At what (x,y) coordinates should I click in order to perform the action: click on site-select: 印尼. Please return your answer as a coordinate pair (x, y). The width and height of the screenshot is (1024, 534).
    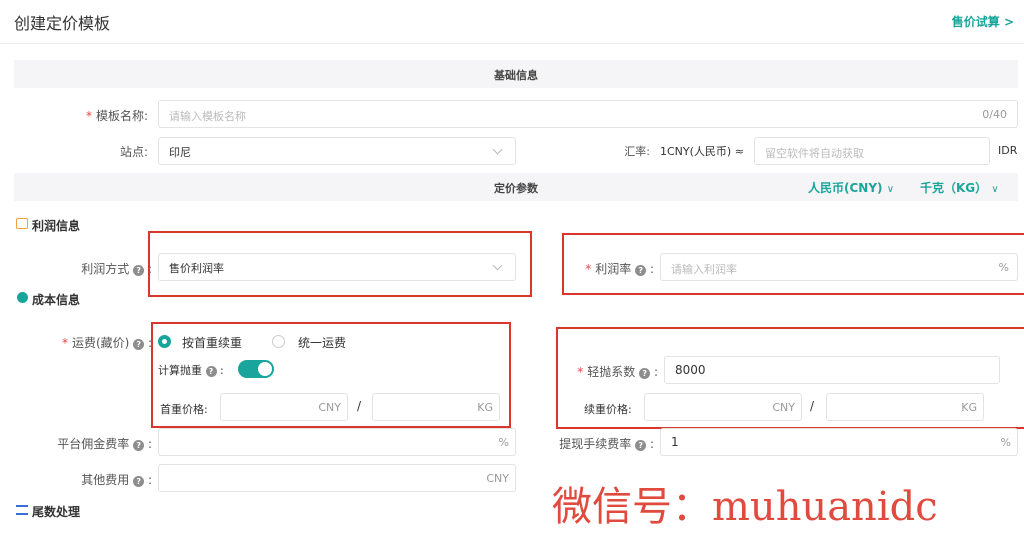
    Looking at the image, I should click on (337, 151).